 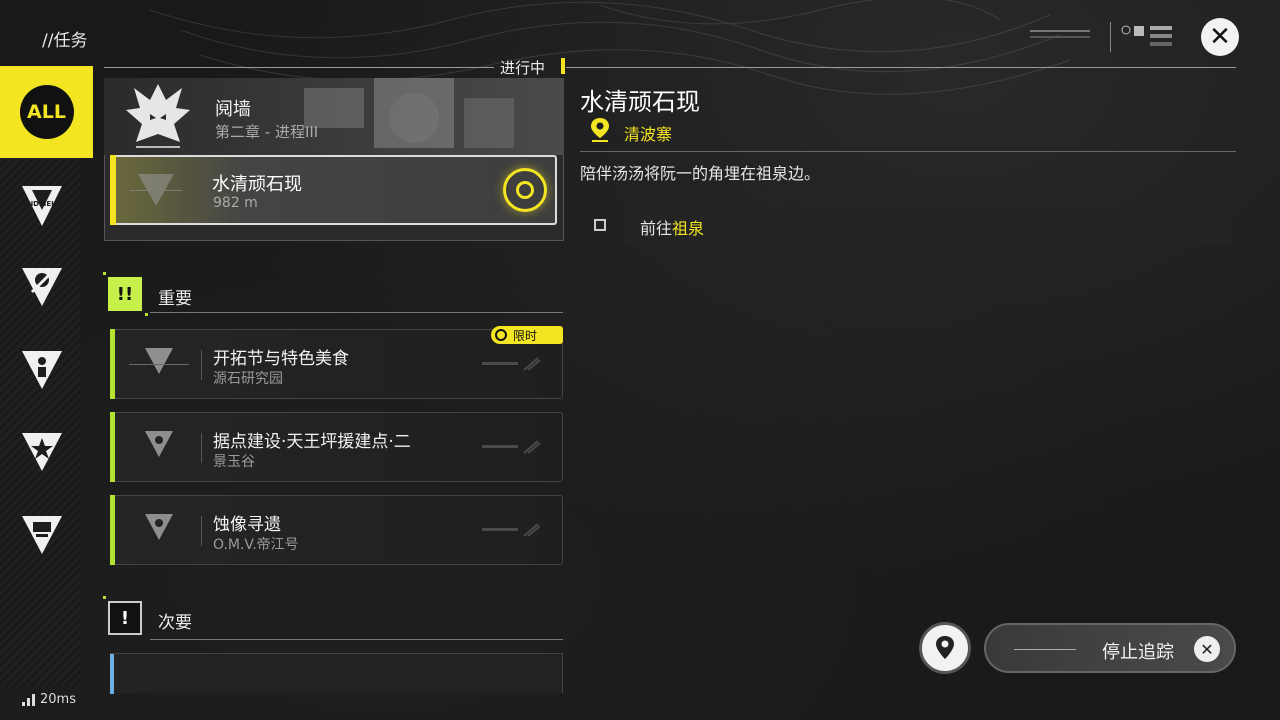 What do you see at coordinates (312, 442) in the screenshot?
I see `quest-name: 据点建设·天王坪援建点·二` at bounding box center [312, 442].